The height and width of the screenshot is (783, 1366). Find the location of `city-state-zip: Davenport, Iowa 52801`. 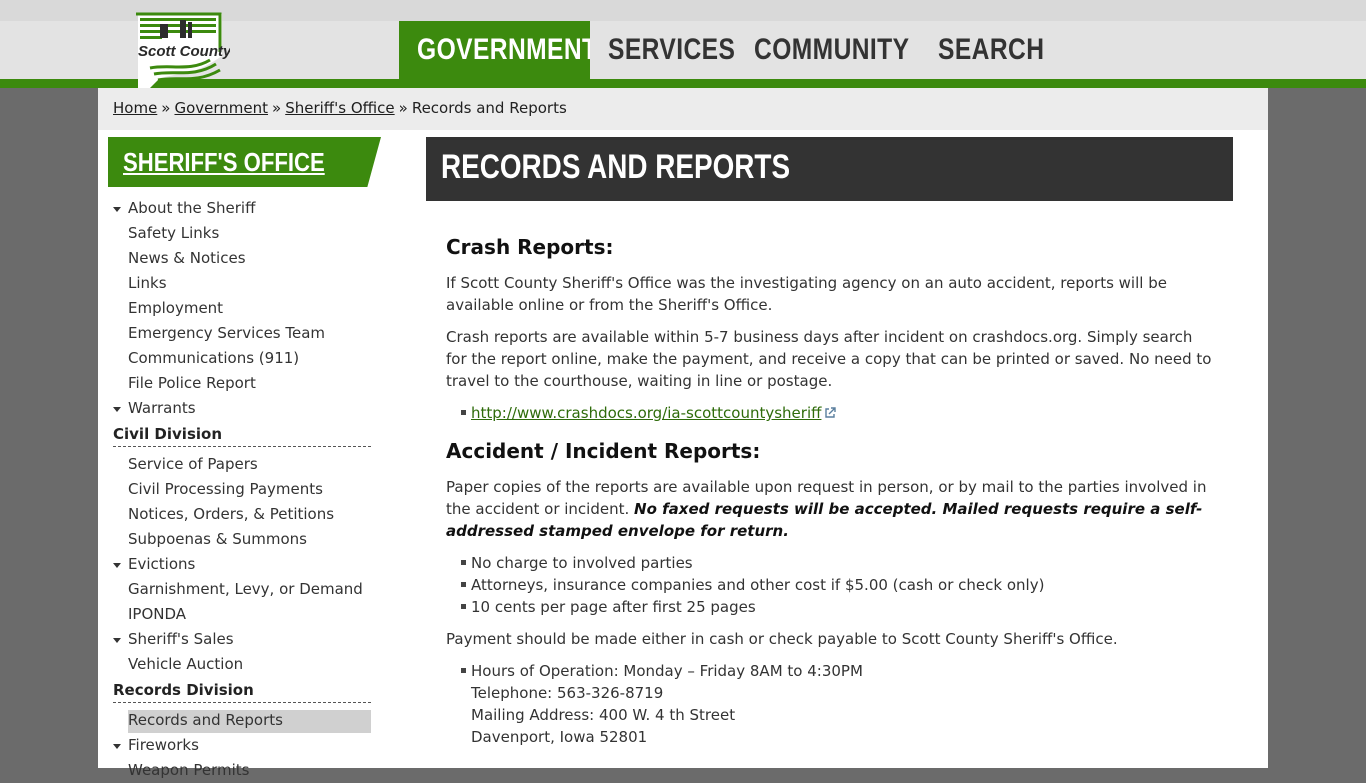

city-state-zip: Davenport, Iowa 52801 is located at coordinates (559, 737).